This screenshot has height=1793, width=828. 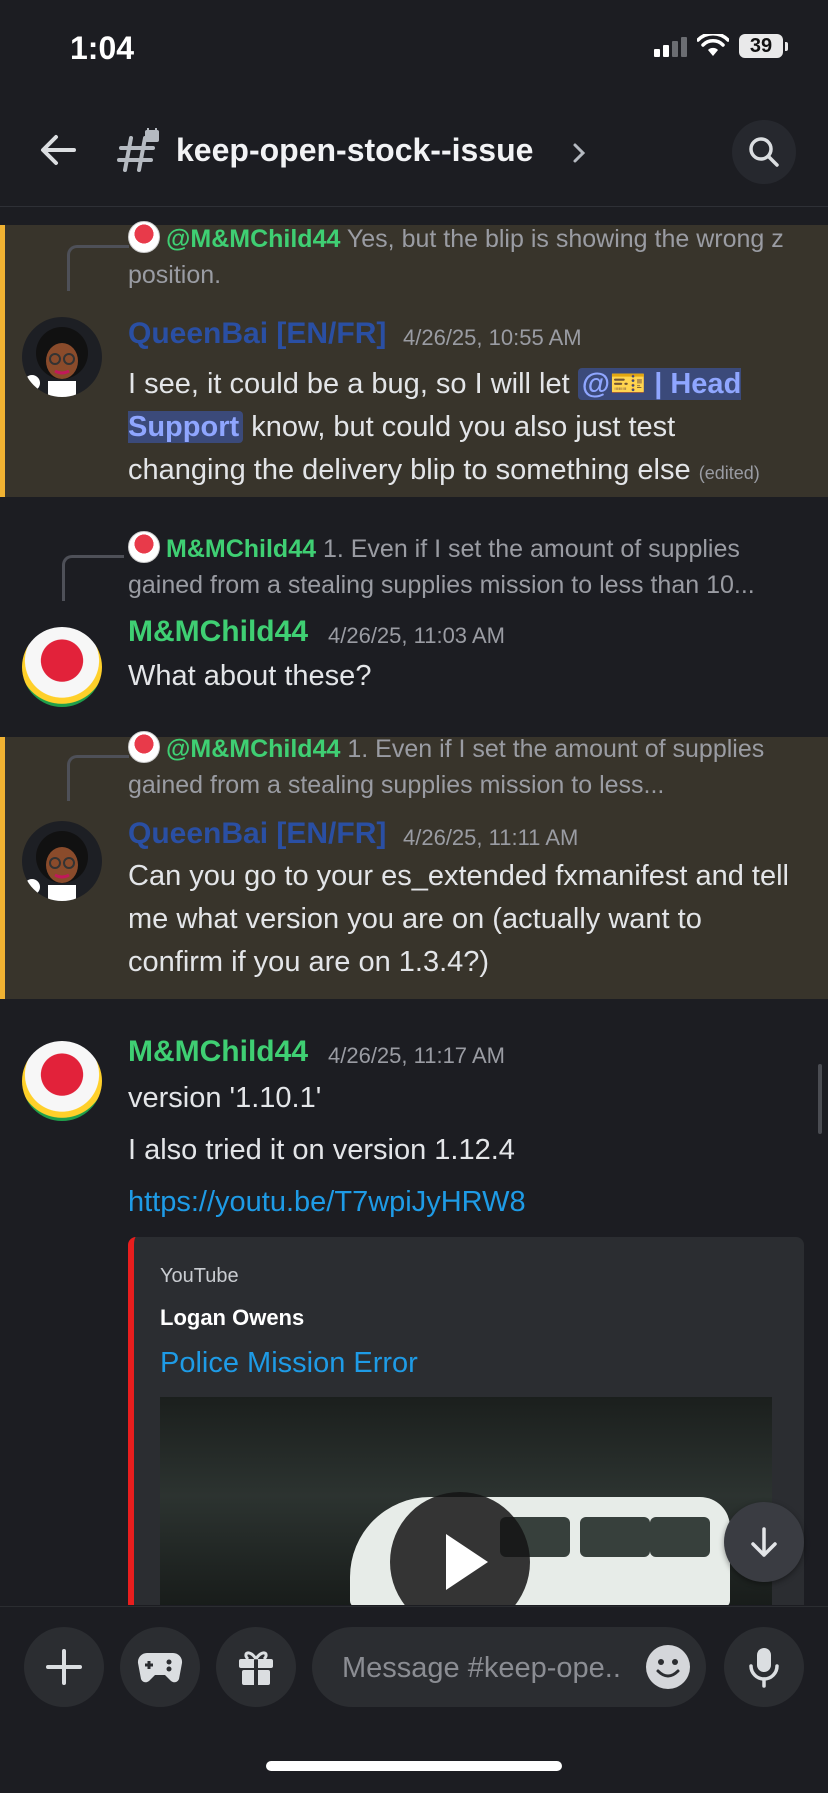 I want to click on status-time: 1:04, so click(x=102, y=48).